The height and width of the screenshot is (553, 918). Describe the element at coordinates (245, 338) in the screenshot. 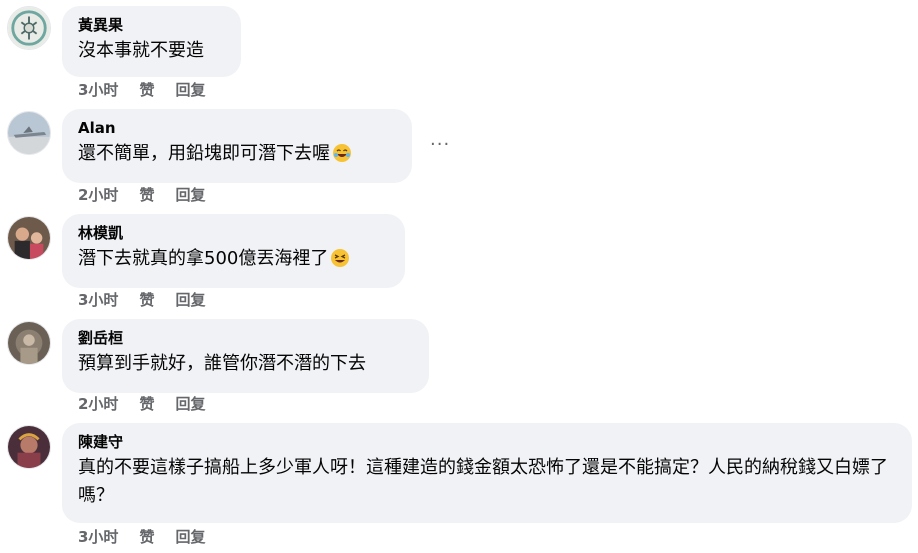

I see `comment-author: 劉岳桓` at that location.